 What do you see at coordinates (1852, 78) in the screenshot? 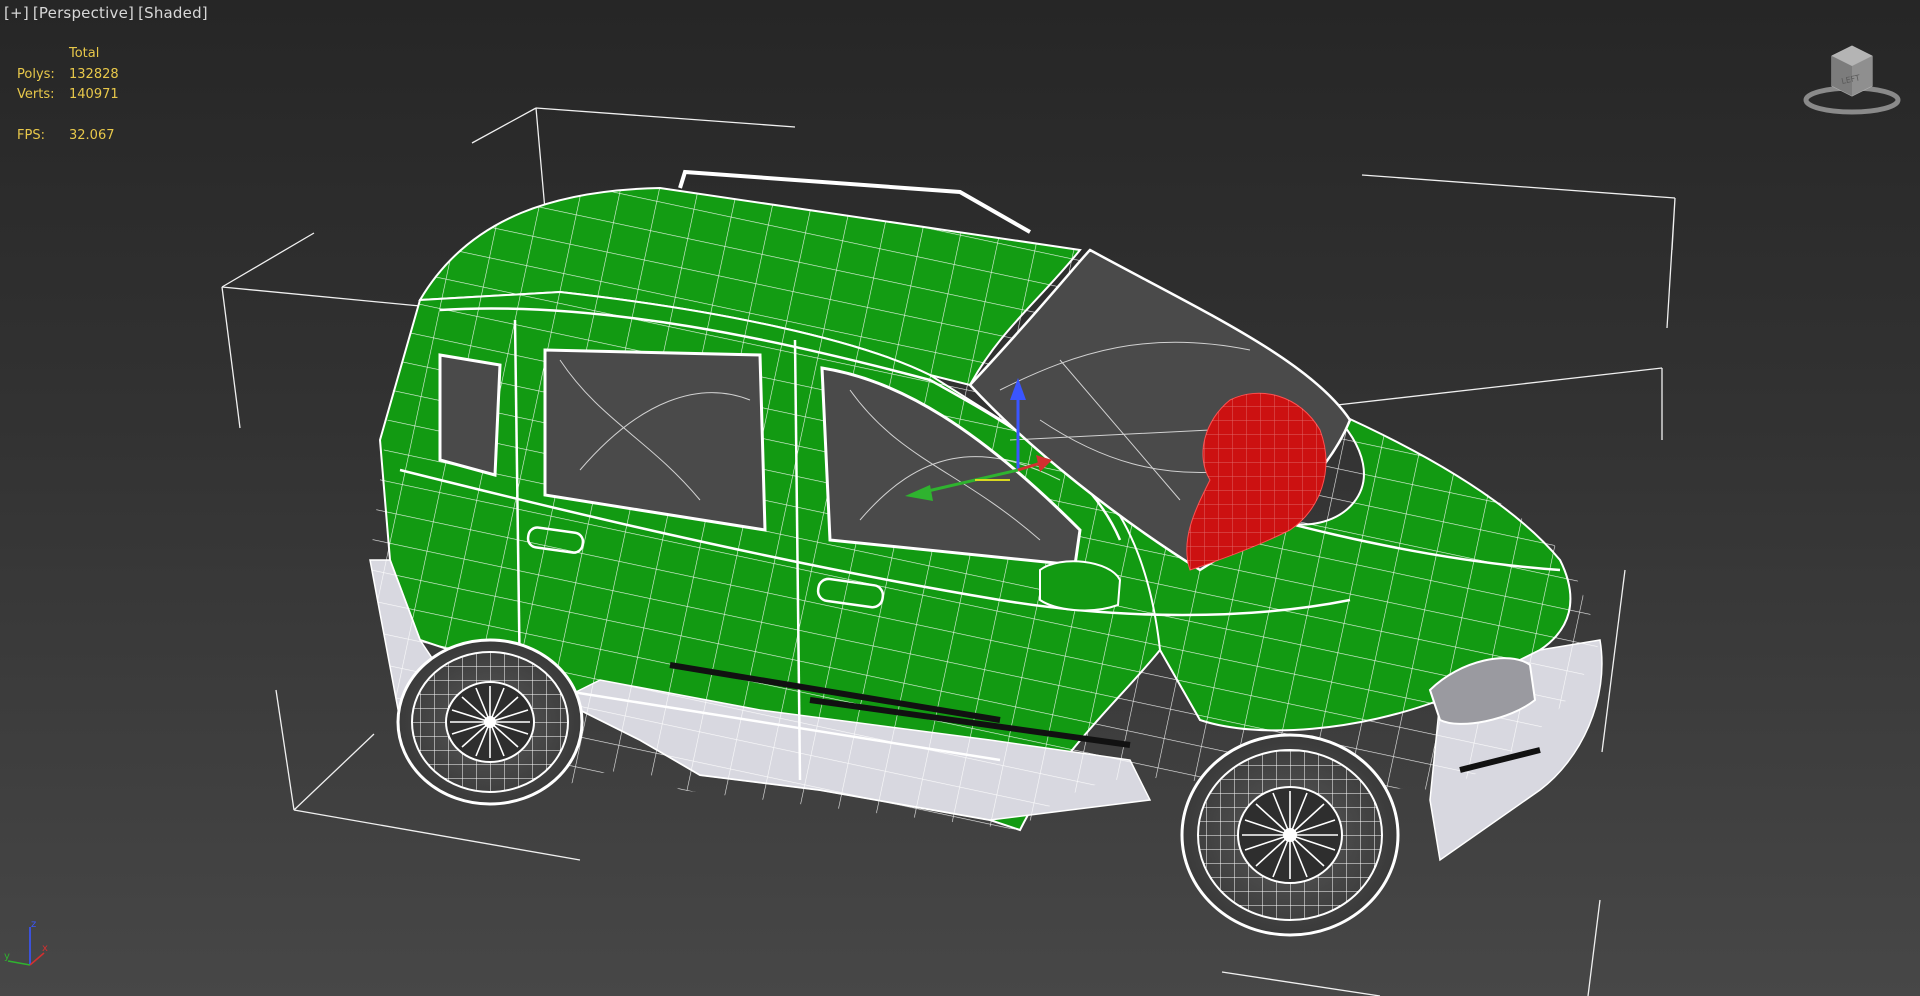
I see `viewcube: LEFT` at bounding box center [1852, 78].